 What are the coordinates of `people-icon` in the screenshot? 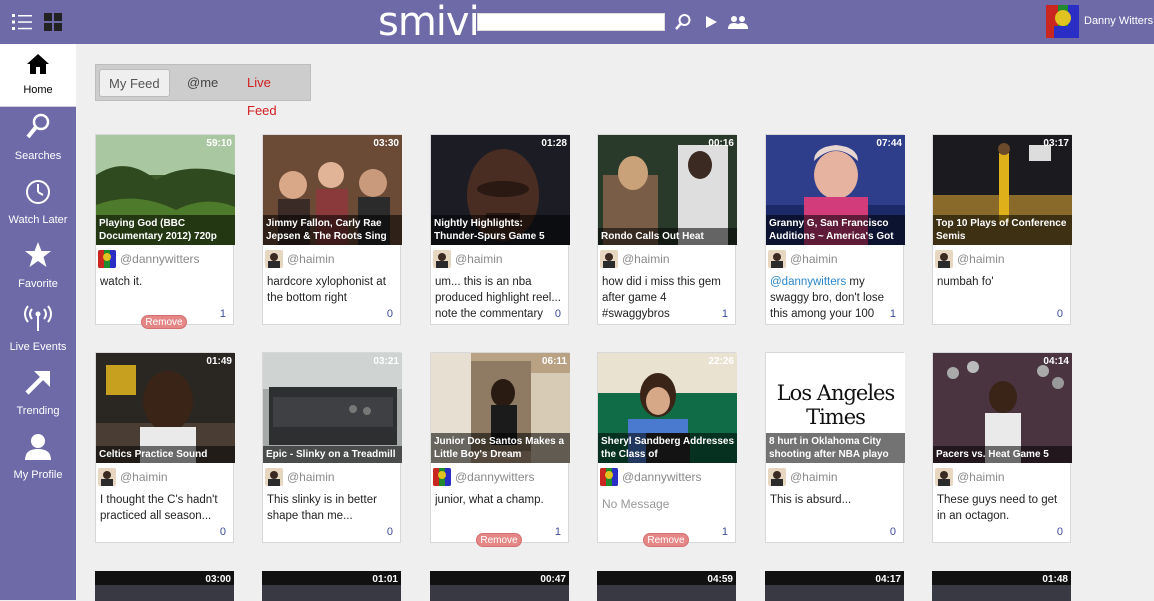 It's located at (738, 22).